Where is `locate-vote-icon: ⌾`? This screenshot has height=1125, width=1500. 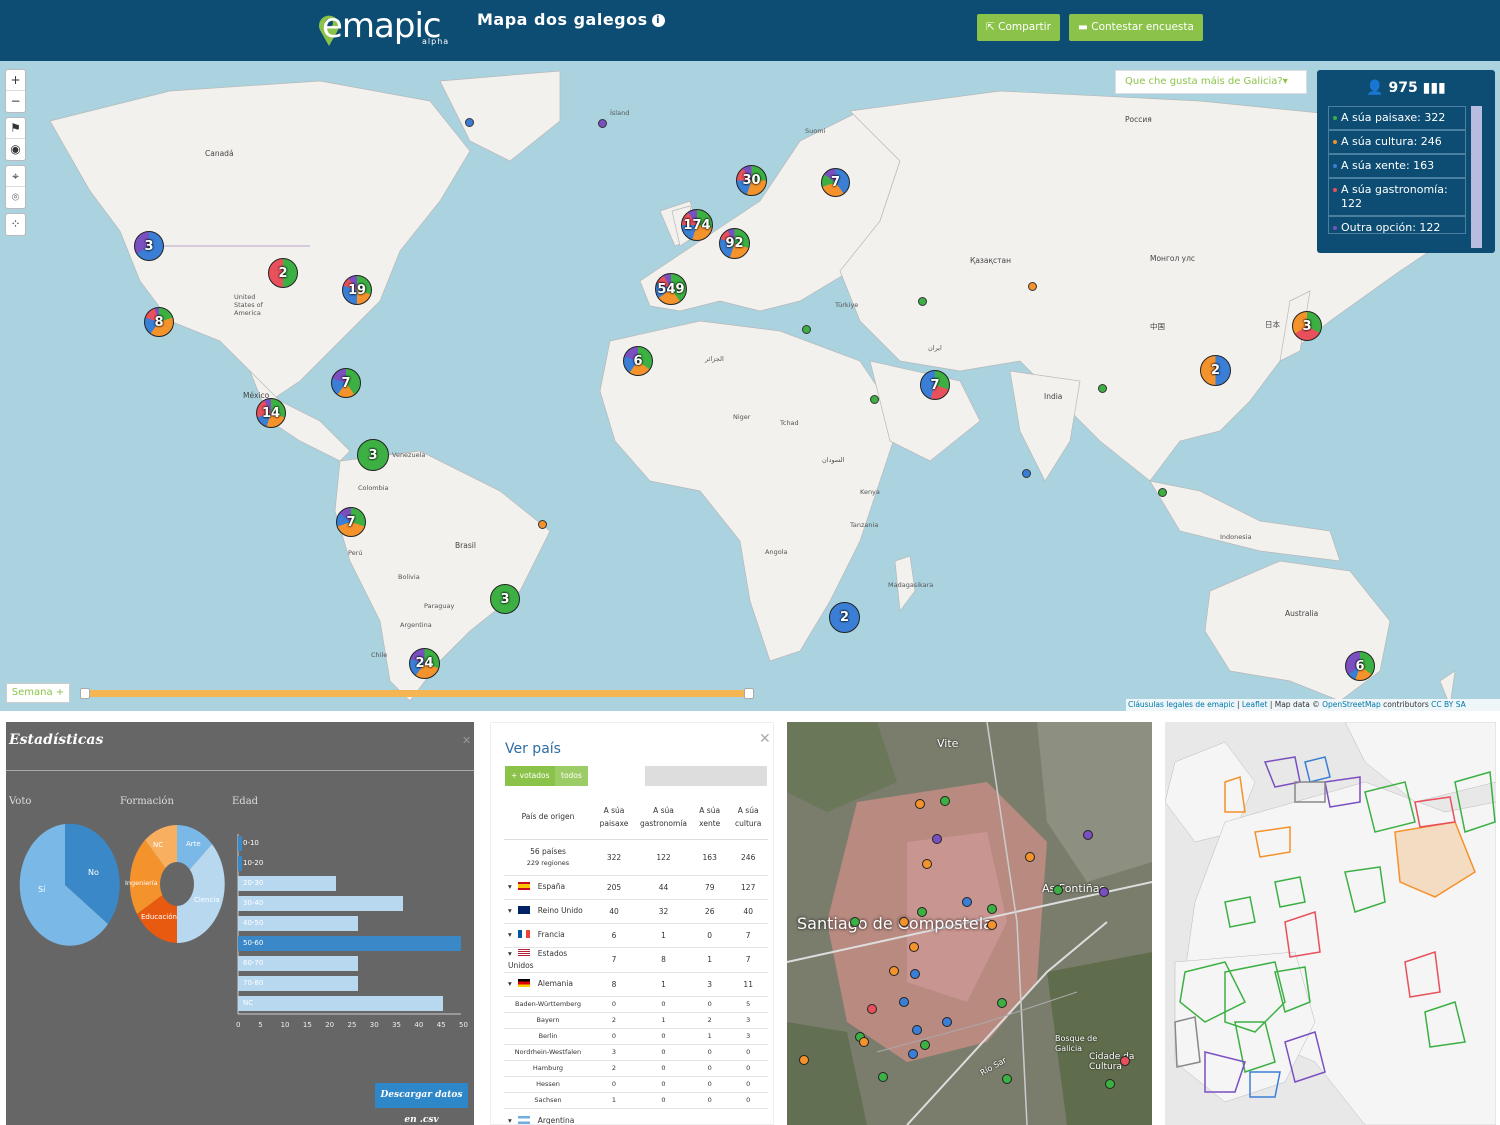
locate-vote-icon: ⌾ is located at coordinates (15, 197).